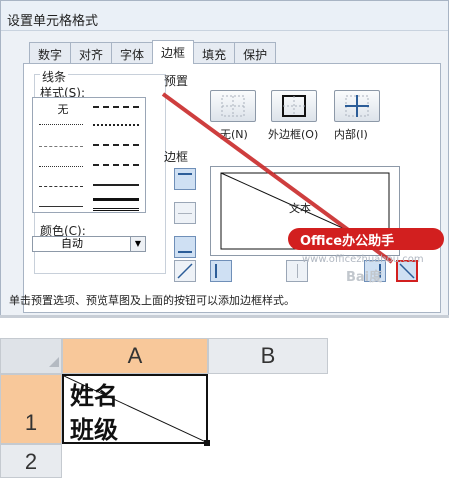 This screenshot has height=496, width=449. What do you see at coordinates (91, 53) in the screenshot?
I see `tab-alignment: 对齐` at bounding box center [91, 53].